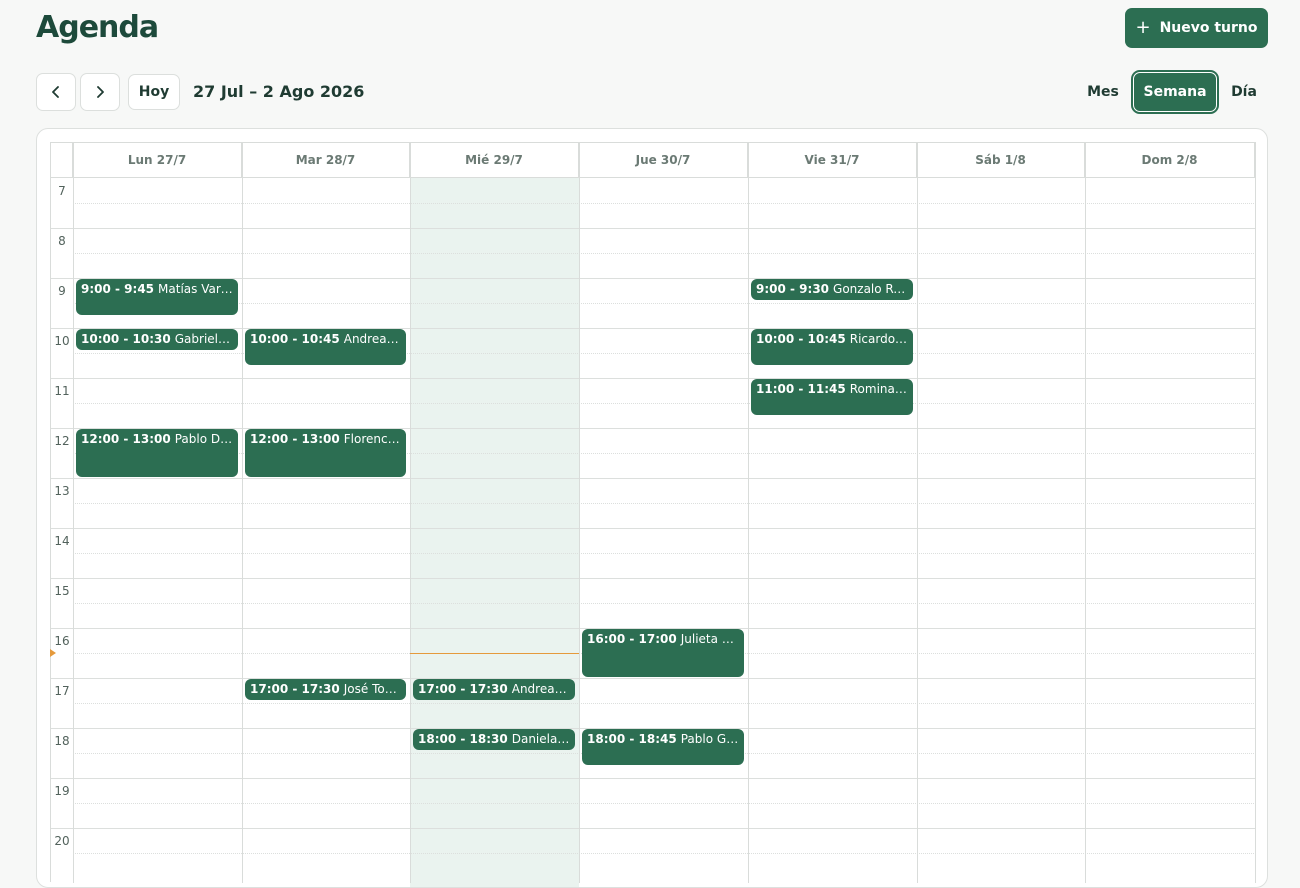 The width and height of the screenshot is (1300, 888). I want to click on next-week-button, so click(100, 92).